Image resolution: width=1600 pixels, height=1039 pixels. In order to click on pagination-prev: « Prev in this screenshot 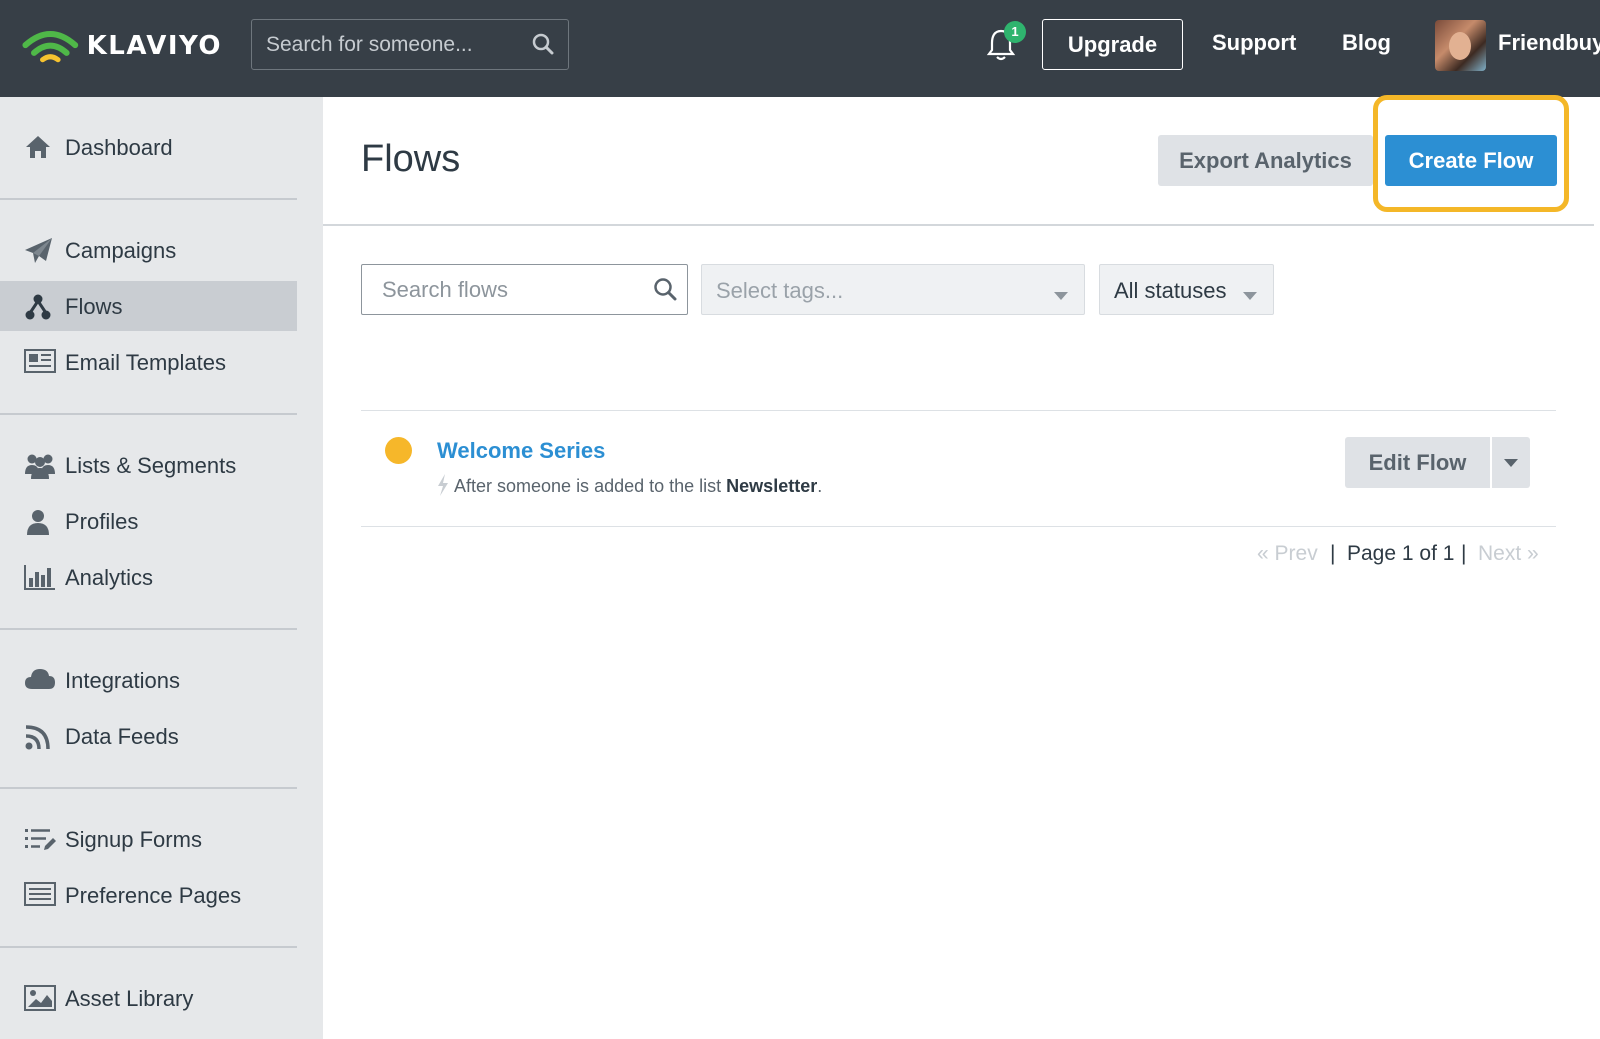, I will do `click(1287, 554)`.